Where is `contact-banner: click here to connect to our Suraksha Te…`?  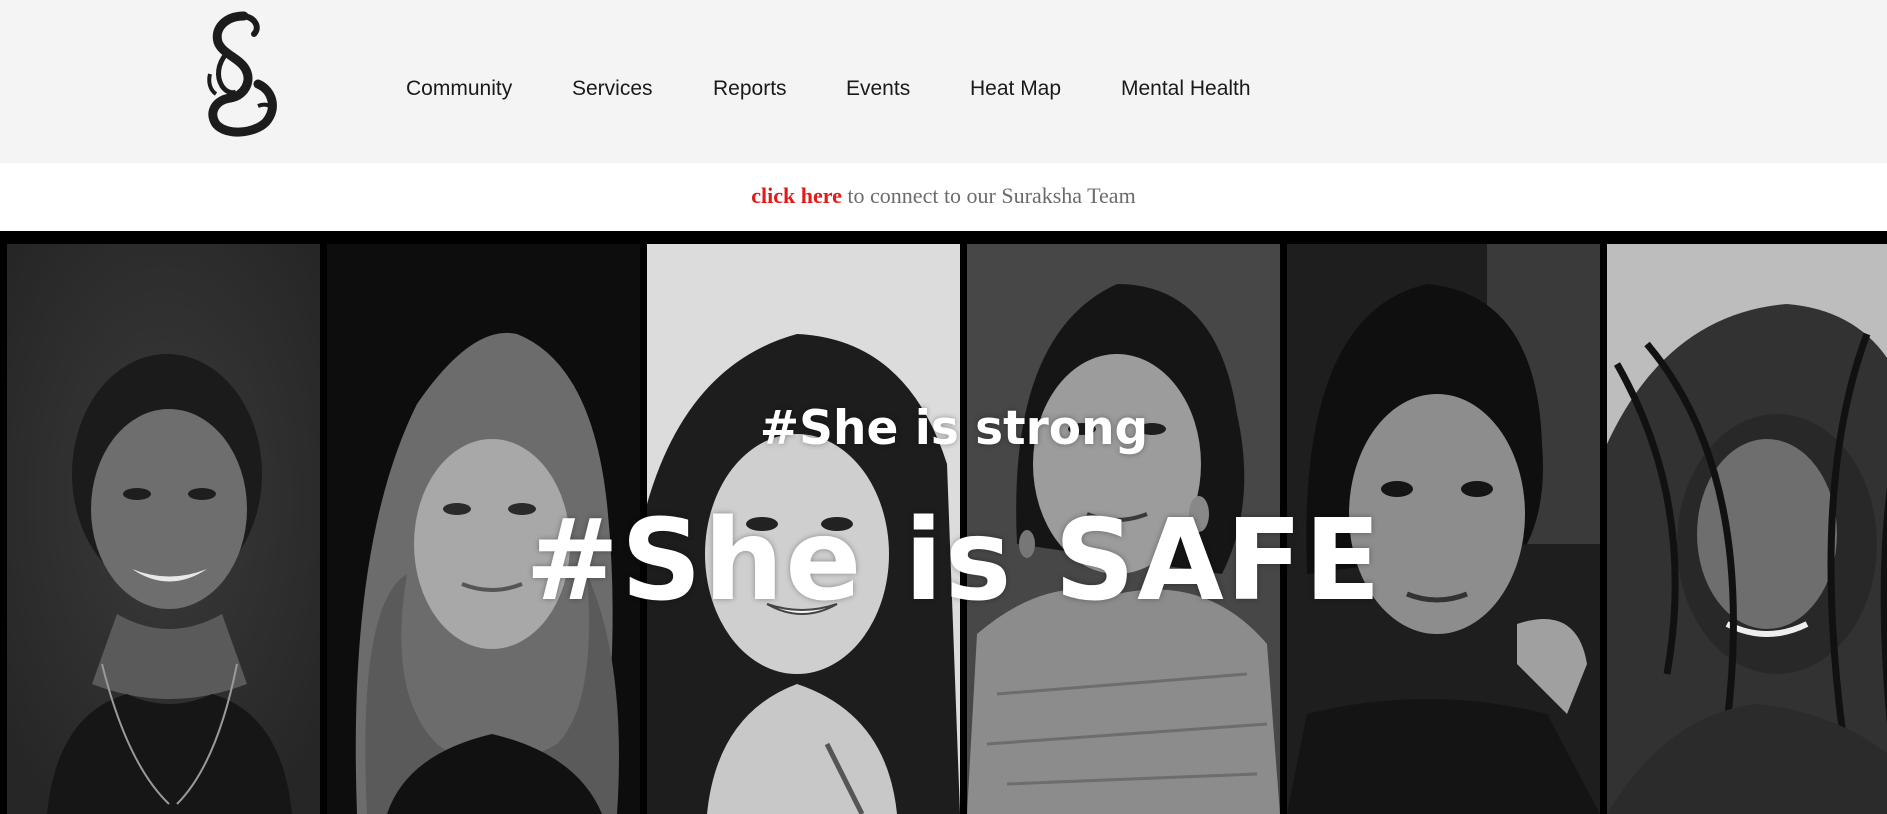
contact-banner: click here to connect to our Suraksha Te… is located at coordinates (943, 197).